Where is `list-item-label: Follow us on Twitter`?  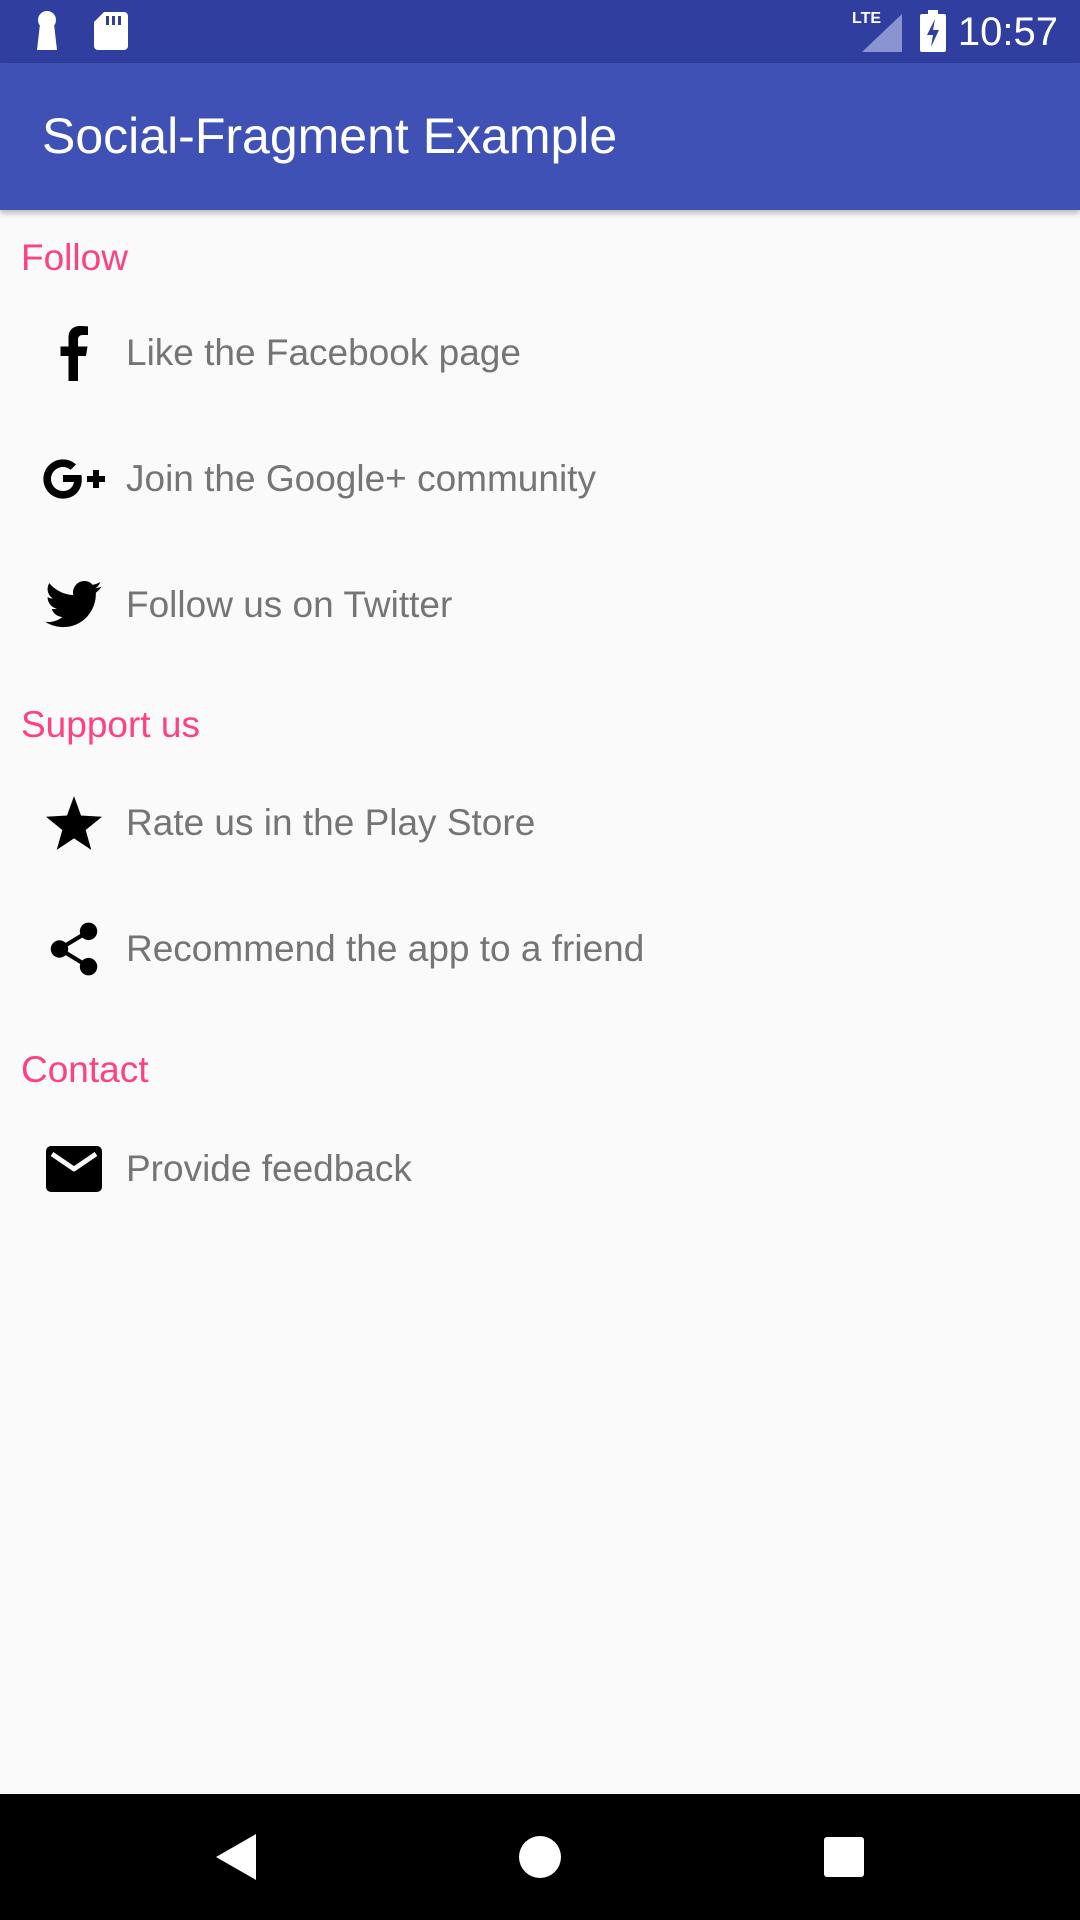 list-item-label: Follow us on Twitter is located at coordinates (289, 604).